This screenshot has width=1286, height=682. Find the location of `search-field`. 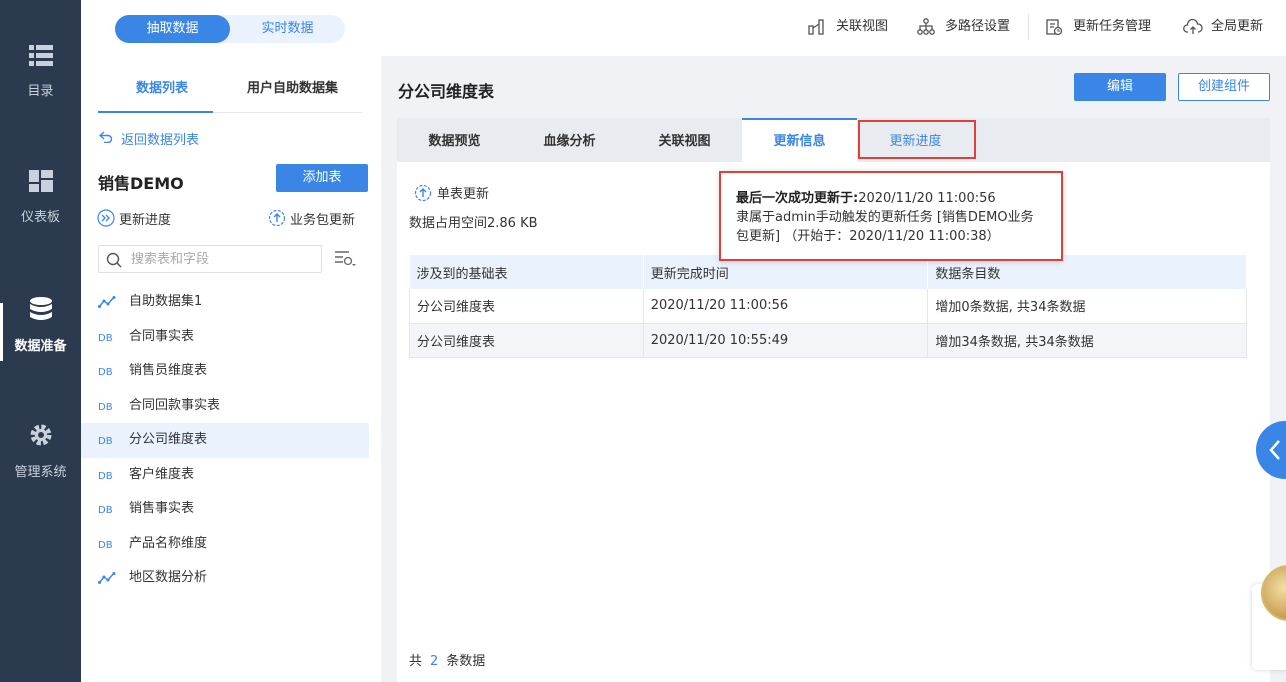

search-field is located at coordinates (210, 259).